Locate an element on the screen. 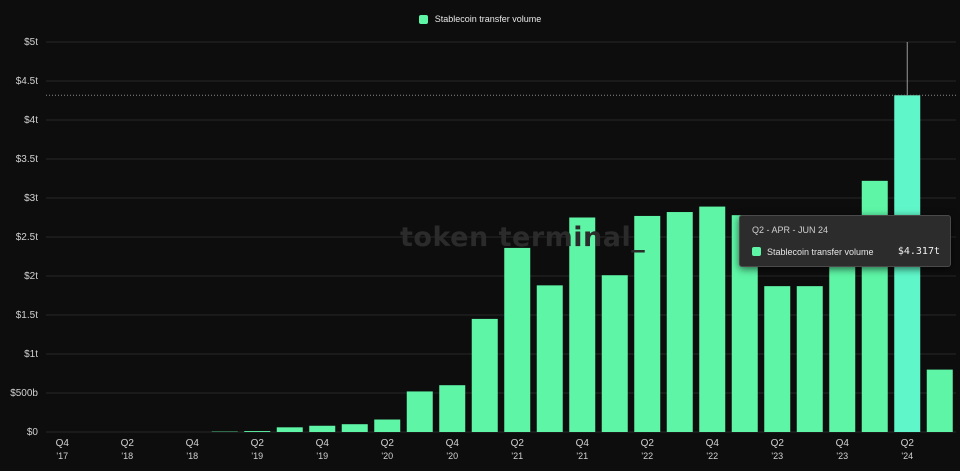 The width and height of the screenshot is (960, 471). x-tick-label: '24 is located at coordinates (907, 456).